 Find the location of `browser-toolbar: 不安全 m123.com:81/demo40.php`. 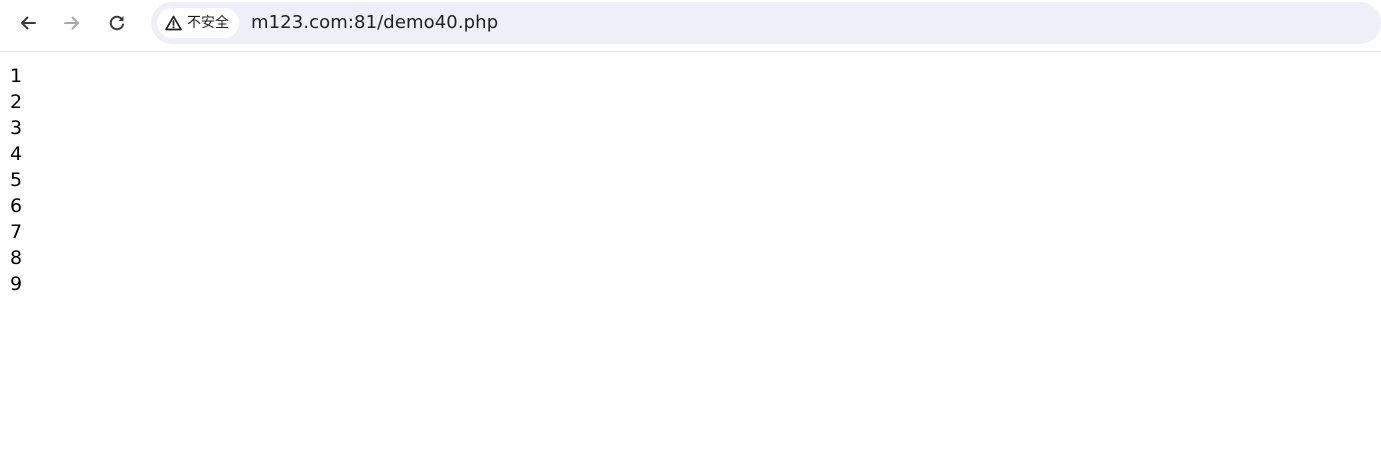

browser-toolbar: 不安全 m123.com:81/demo40.php is located at coordinates (690, 26).